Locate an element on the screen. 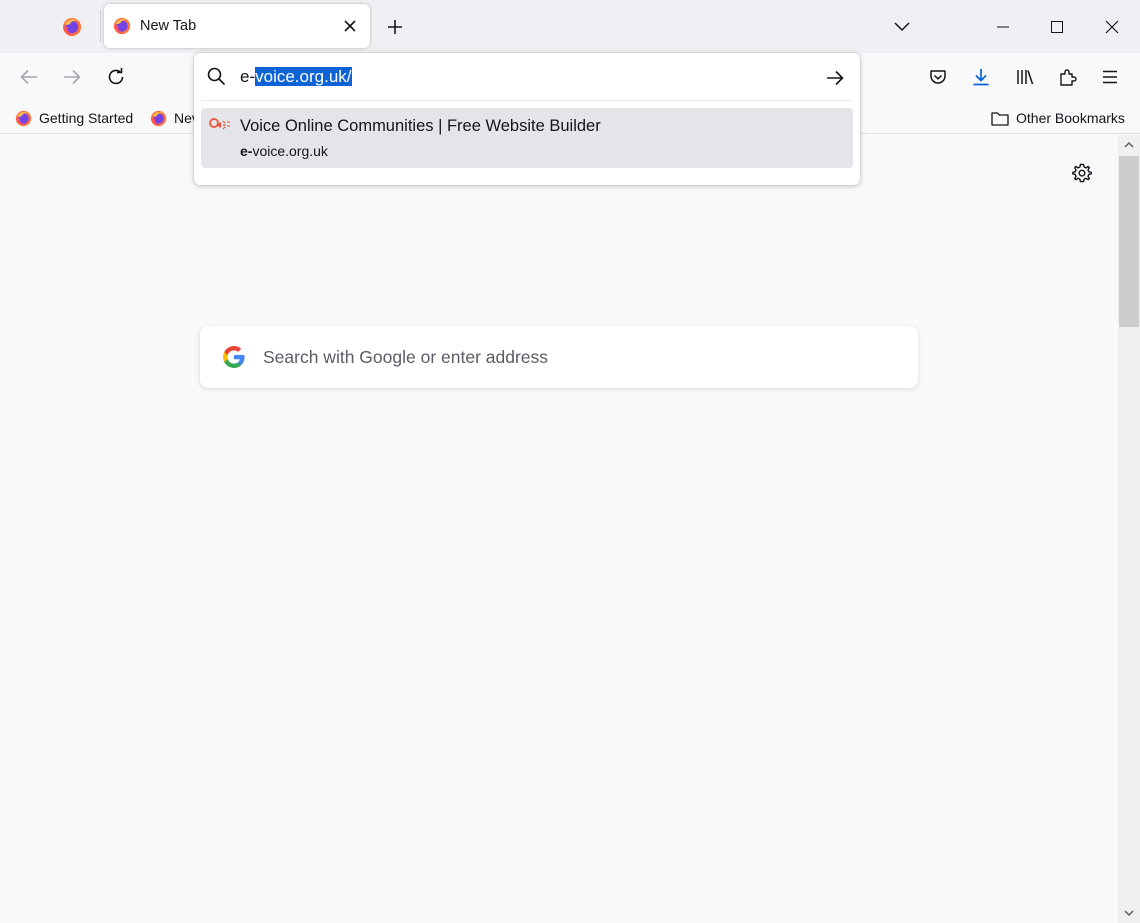 This screenshot has height=923, width=1140. reload-button is located at coordinates (116, 77).